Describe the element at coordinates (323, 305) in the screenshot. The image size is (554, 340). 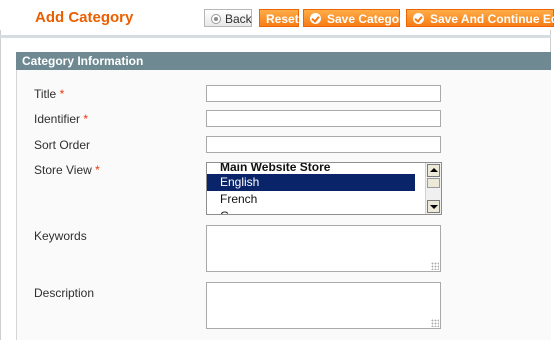
I see `description-textarea` at that location.